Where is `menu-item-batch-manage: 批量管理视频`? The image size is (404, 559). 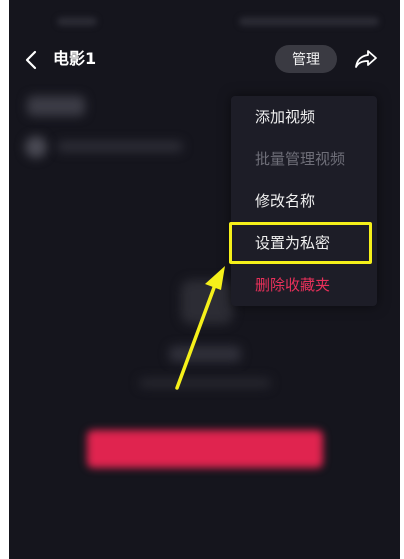
menu-item-batch-manage: 批量管理视频 is located at coordinates (300, 159).